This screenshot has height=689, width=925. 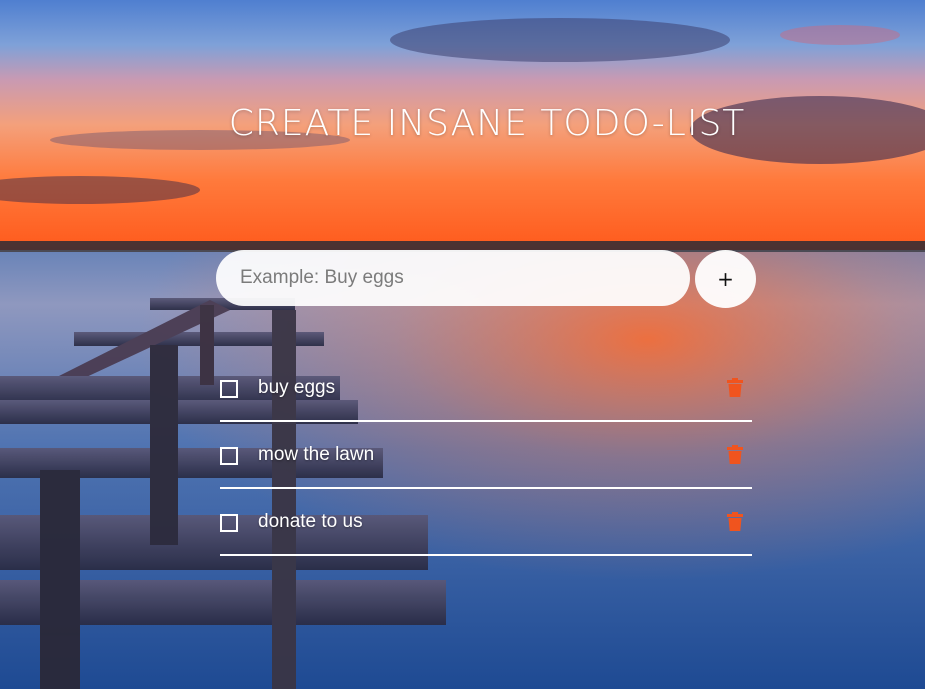 I want to click on add-todo-button: +, so click(x=725, y=279).